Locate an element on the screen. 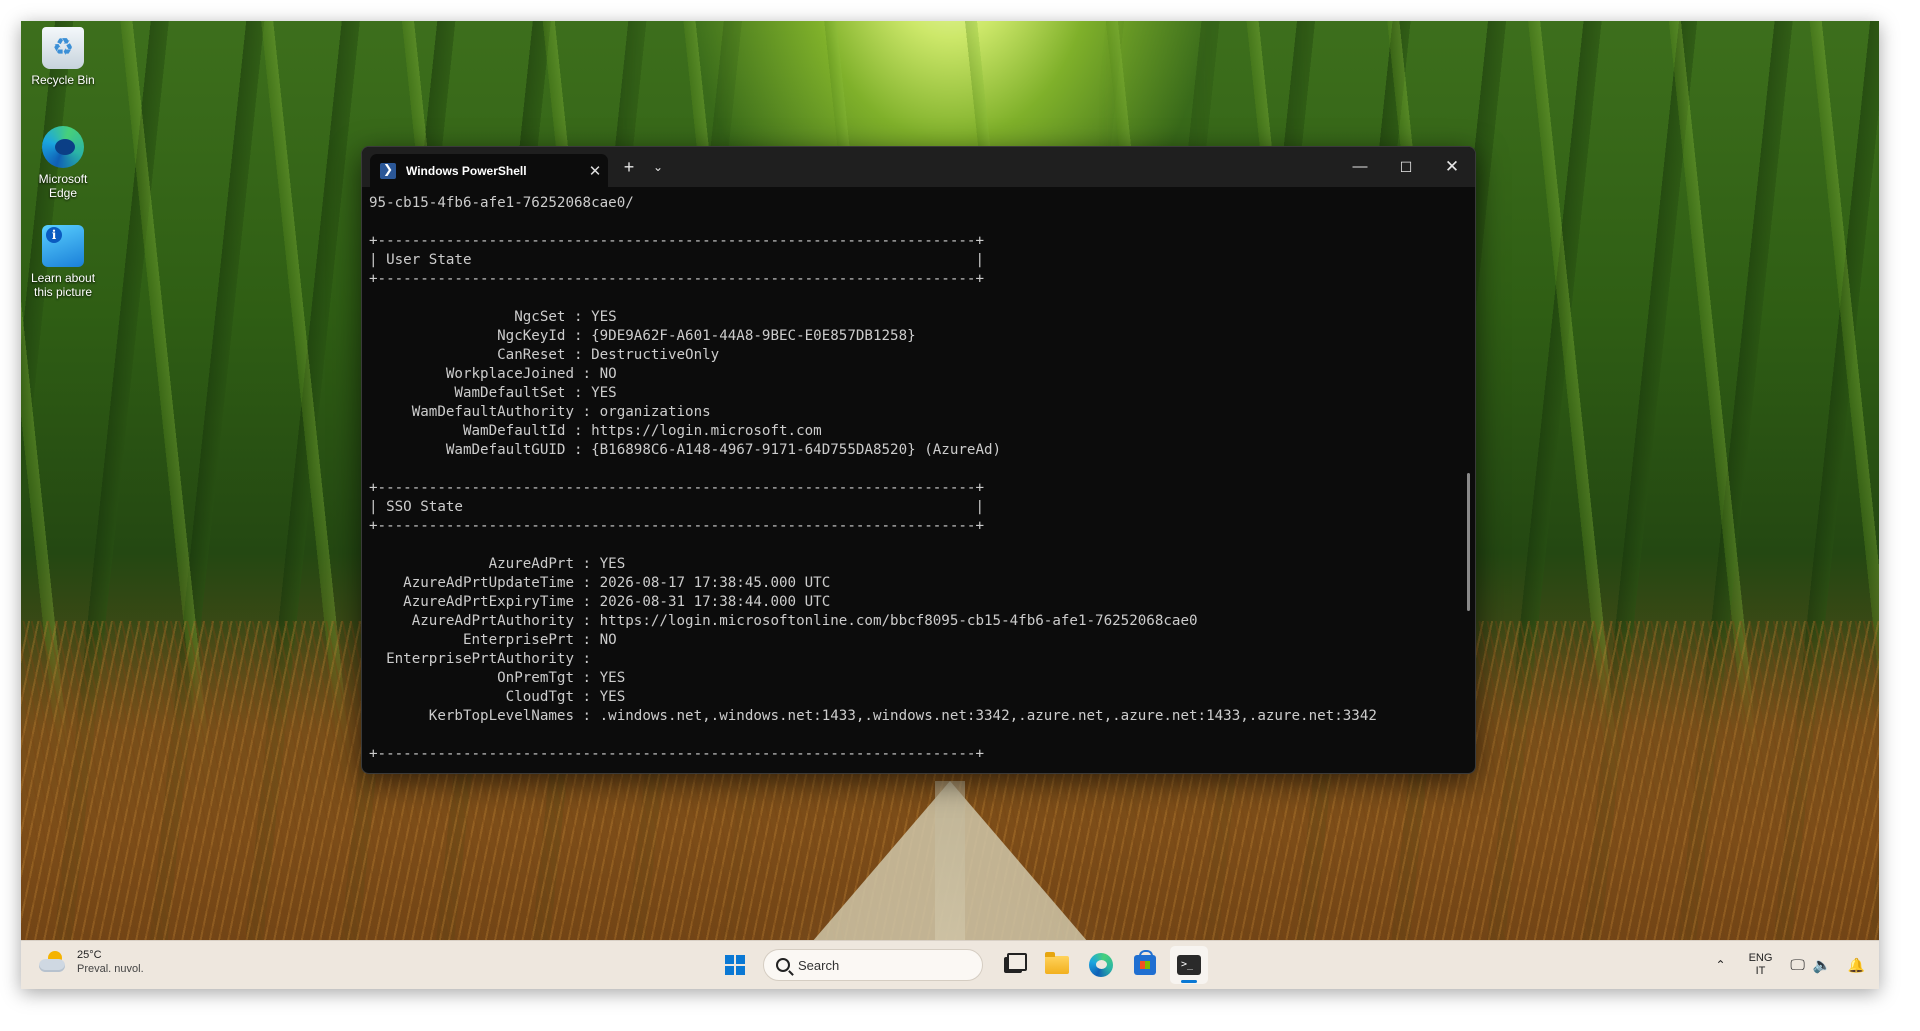 The height and width of the screenshot is (1031, 1920). search-icon is located at coordinates (783, 965).